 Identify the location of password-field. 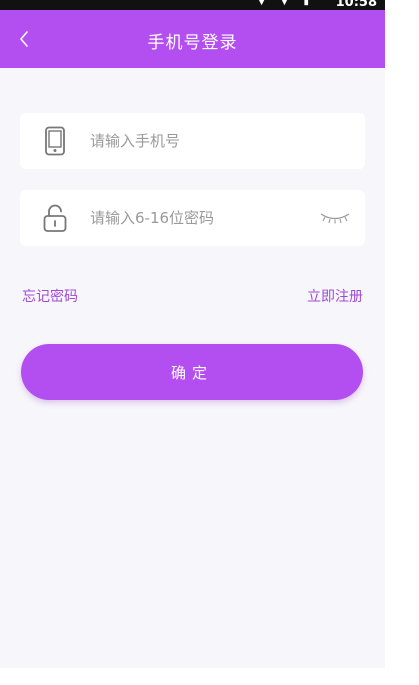
(192, 218).